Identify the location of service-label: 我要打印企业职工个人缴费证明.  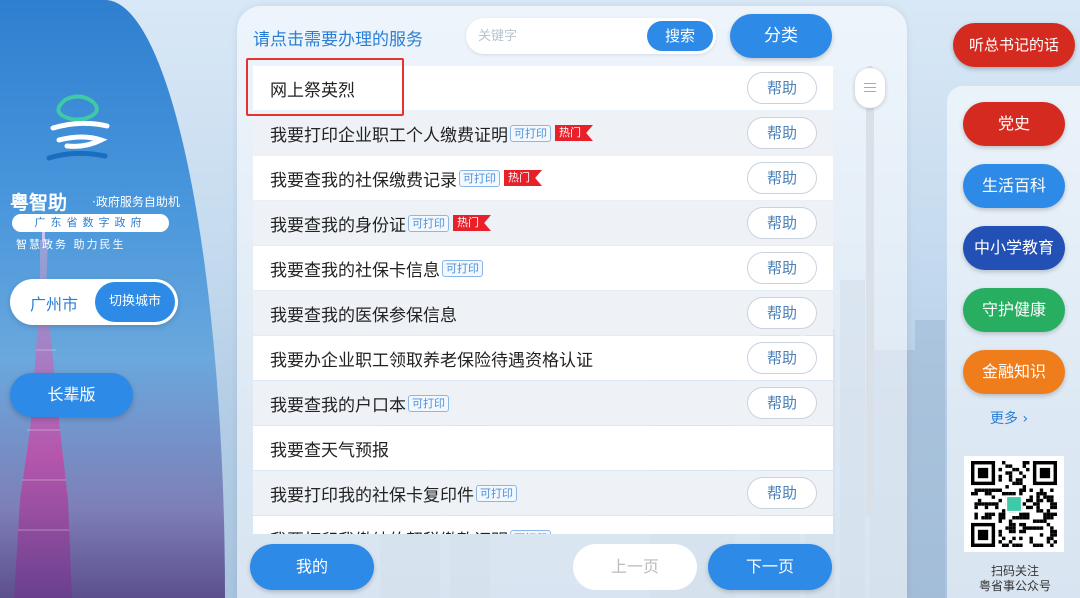
(389, 135).